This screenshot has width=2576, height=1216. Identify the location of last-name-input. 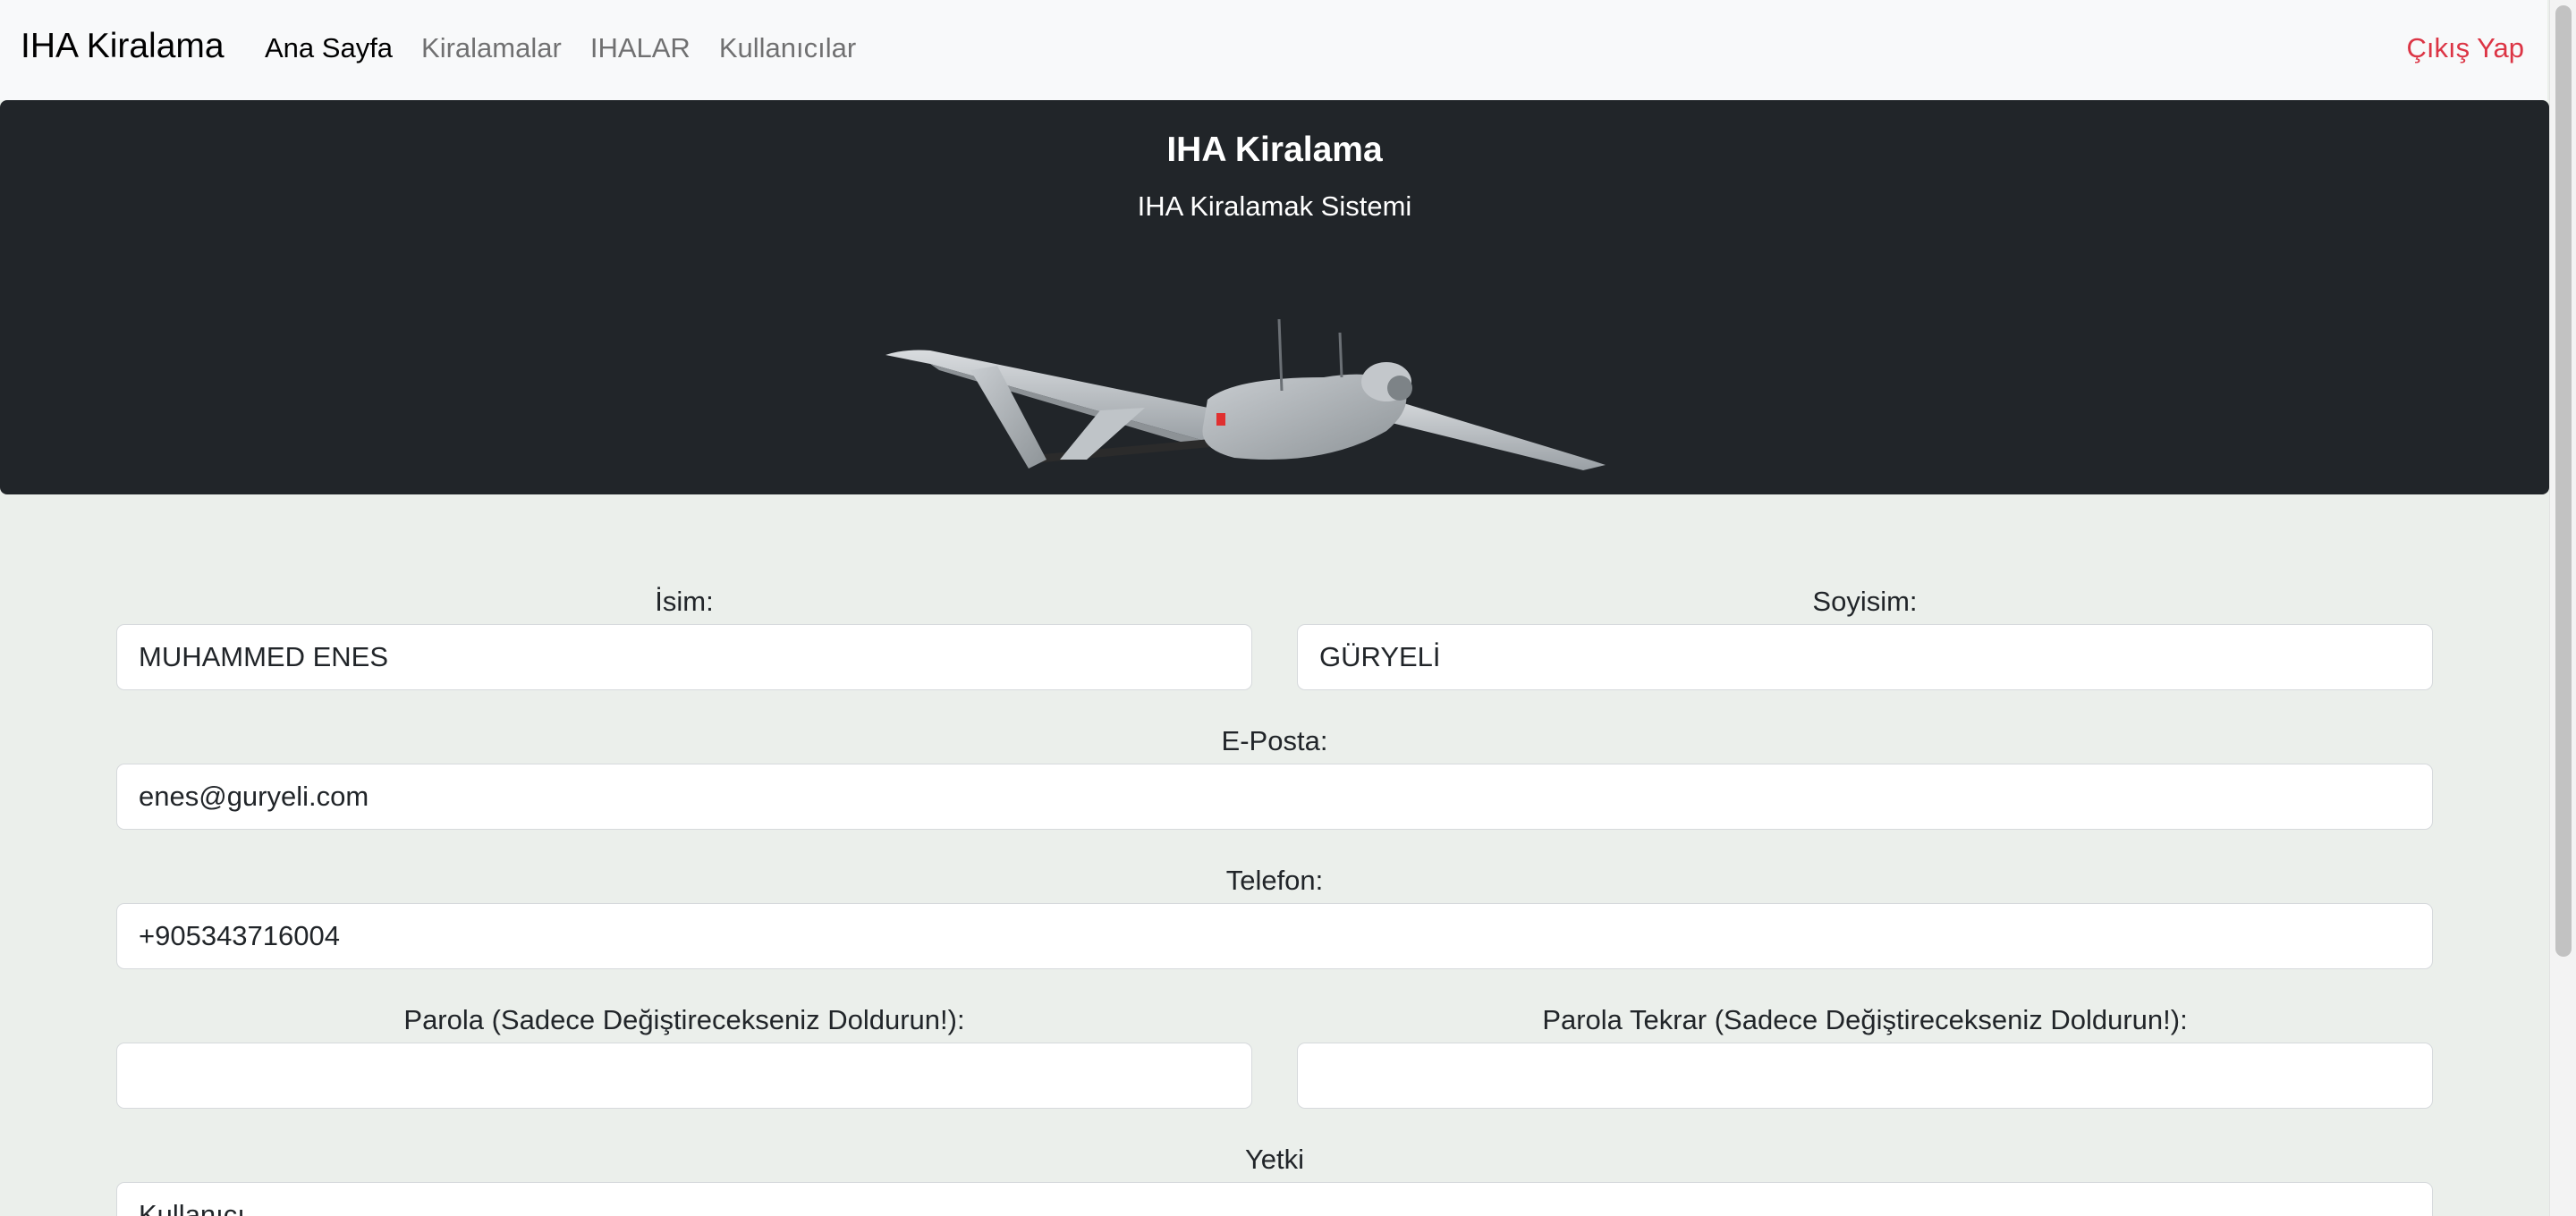
(1865, 657).